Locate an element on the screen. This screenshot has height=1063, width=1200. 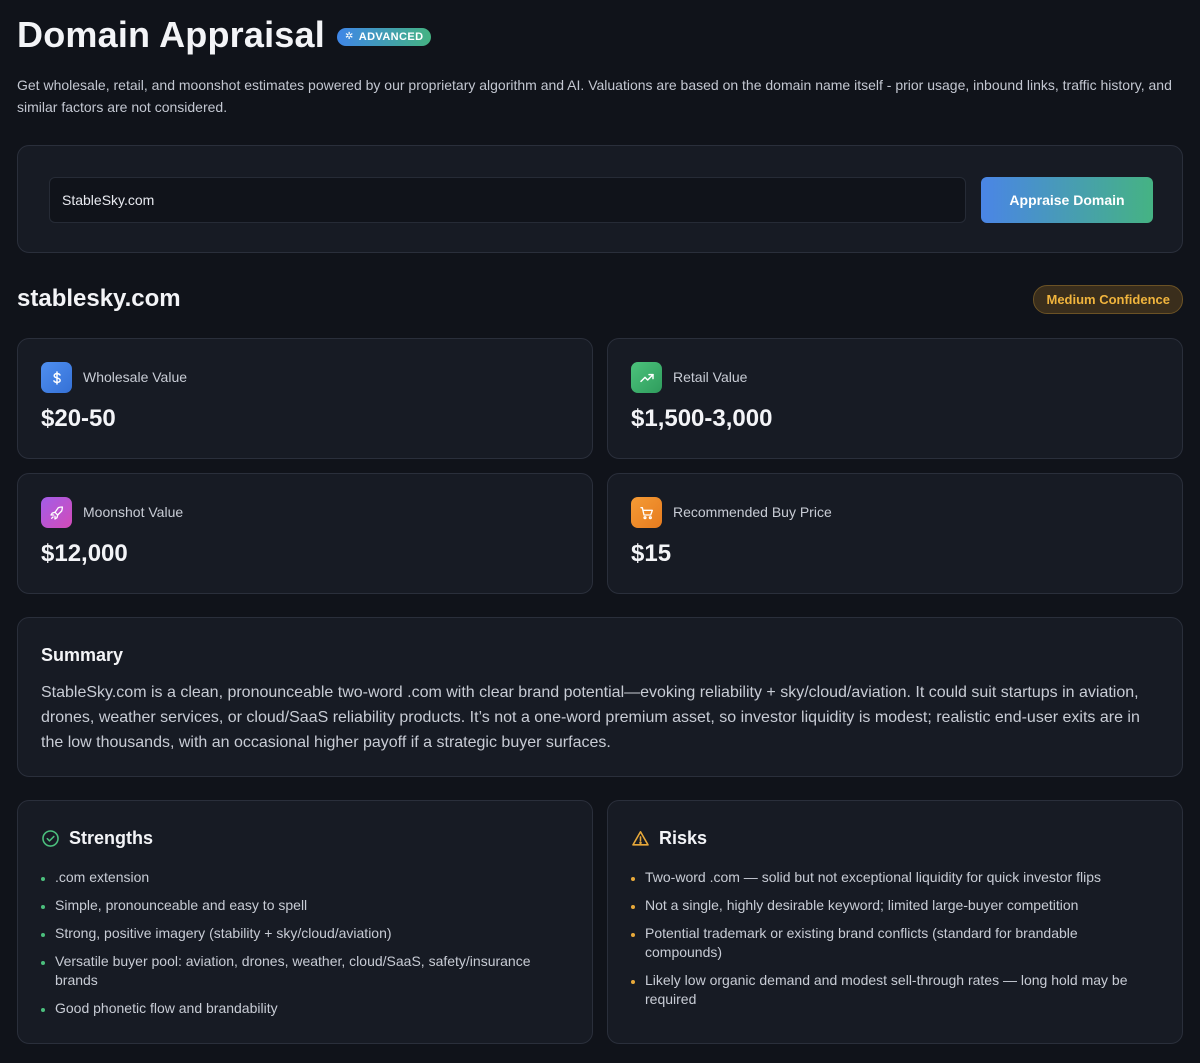
retail-value-label: Retail Value is located at coordinates (710, 377).